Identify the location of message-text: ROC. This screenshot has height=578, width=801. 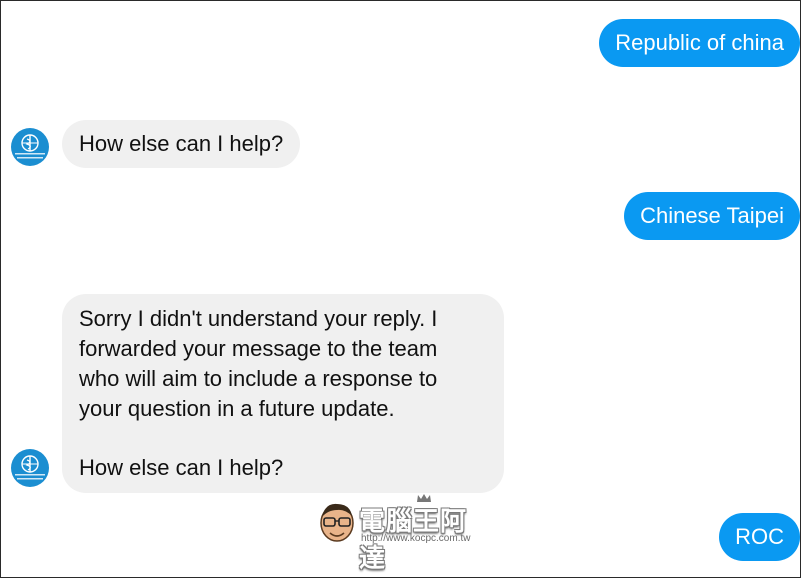
(759, 536).